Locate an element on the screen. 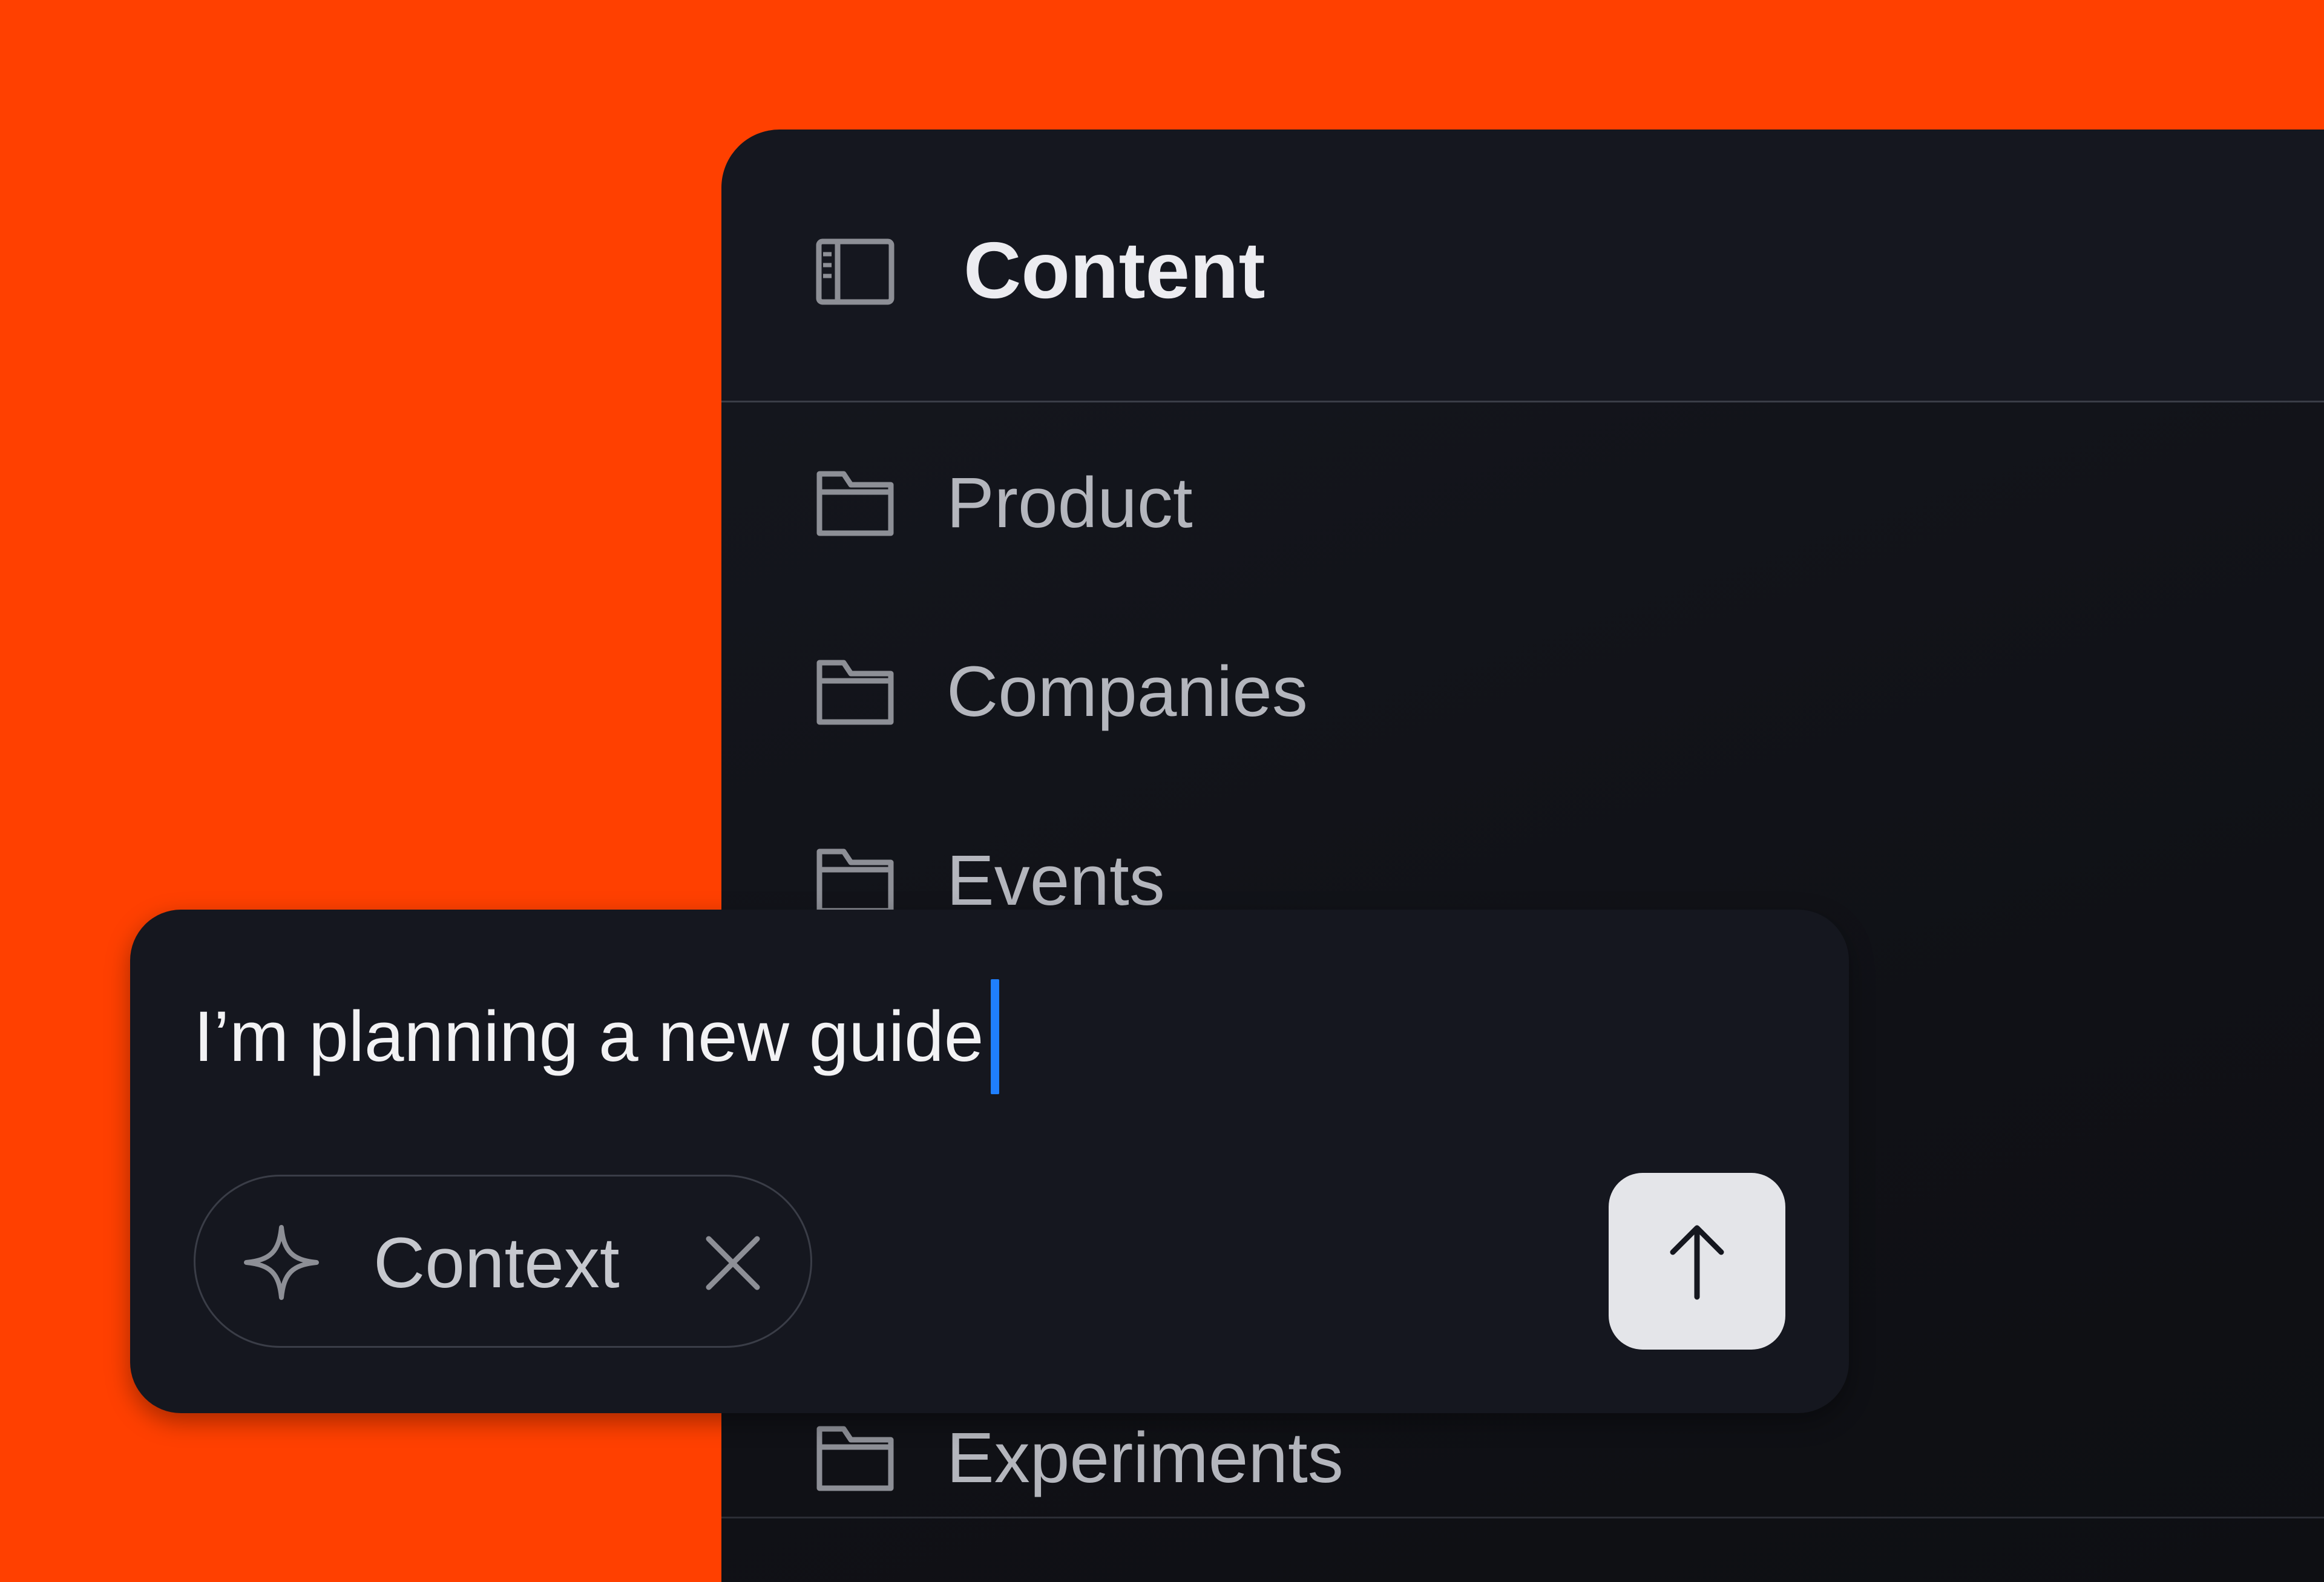 This screenshot has width=2324, height=1582. context-chip: Context is located at coordinates (503, 1261).